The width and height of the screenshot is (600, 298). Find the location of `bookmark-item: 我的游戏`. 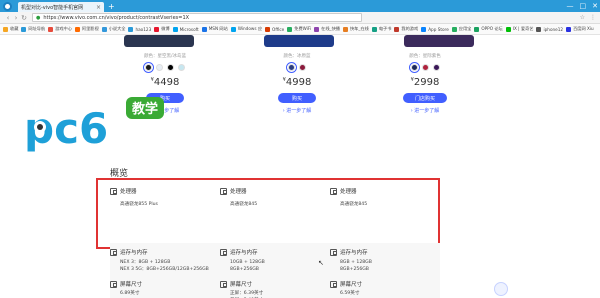

bookmark-item: 我的游戏 is located at coordinates (406, 29).